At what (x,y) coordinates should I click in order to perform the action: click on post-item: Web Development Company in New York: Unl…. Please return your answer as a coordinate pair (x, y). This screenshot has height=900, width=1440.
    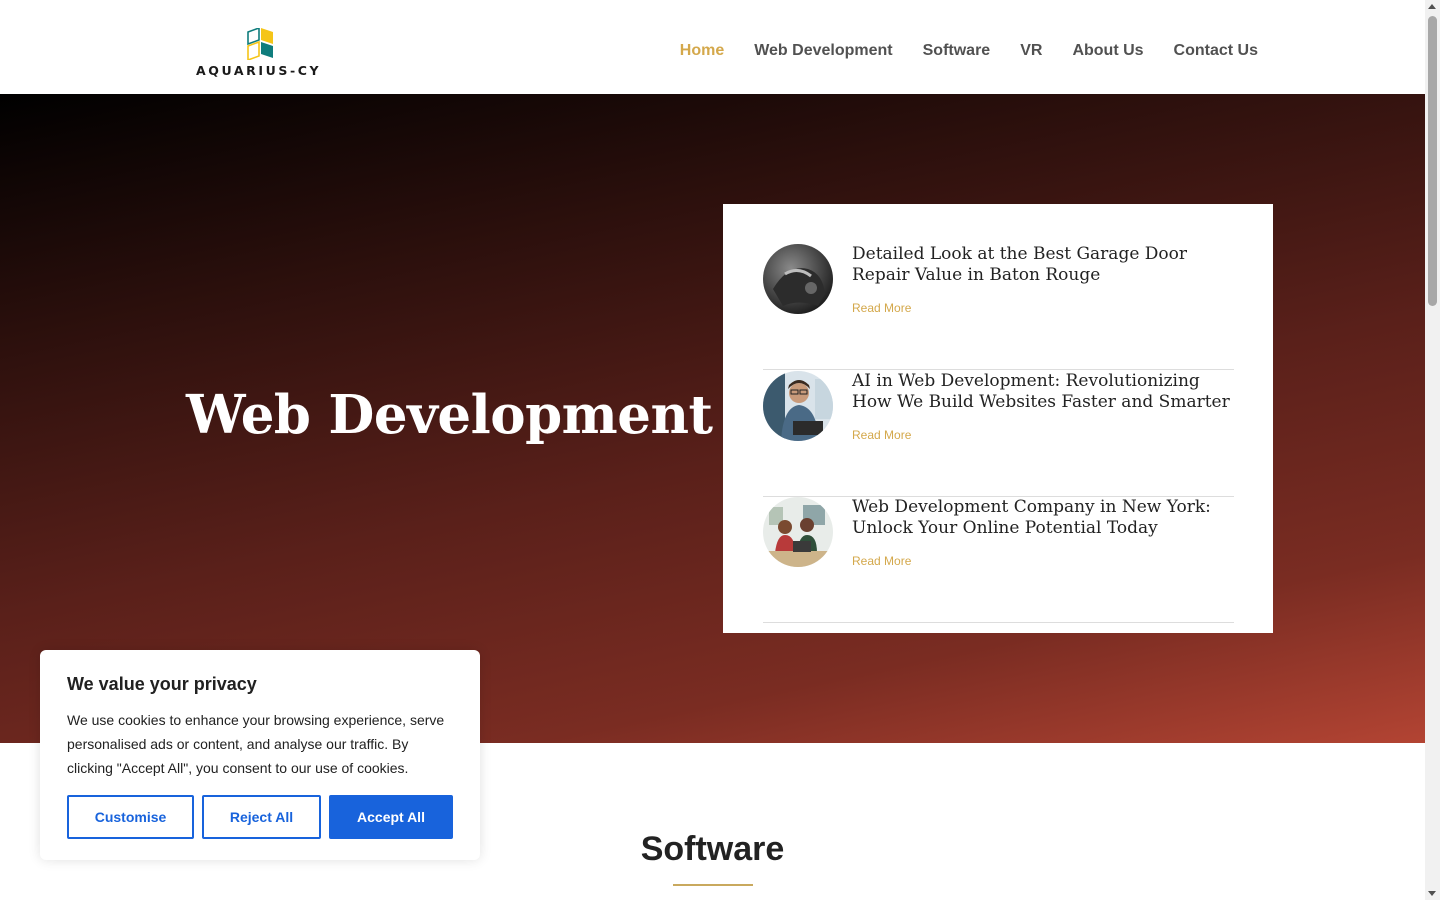
    Looking at the image, I should click on (998, 560).